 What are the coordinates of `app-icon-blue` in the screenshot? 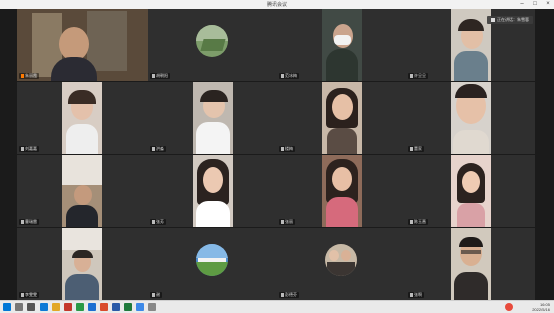 It's located at (92, 307).